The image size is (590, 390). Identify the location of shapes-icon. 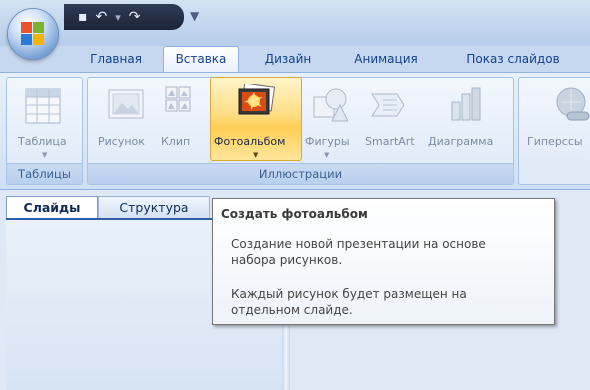
(330, 106).